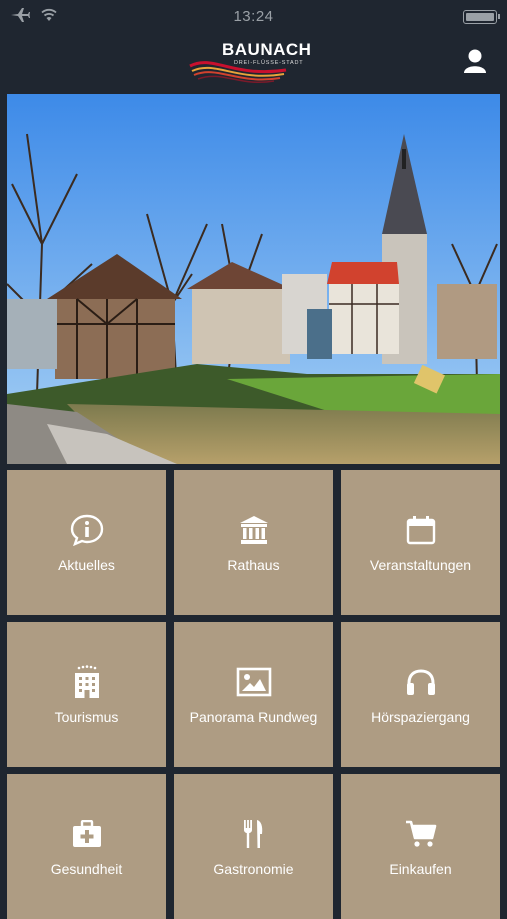  Describe the element at coordinates (420, 868) in the screenshot. I see `tile-label: Einkaufen` at that location.